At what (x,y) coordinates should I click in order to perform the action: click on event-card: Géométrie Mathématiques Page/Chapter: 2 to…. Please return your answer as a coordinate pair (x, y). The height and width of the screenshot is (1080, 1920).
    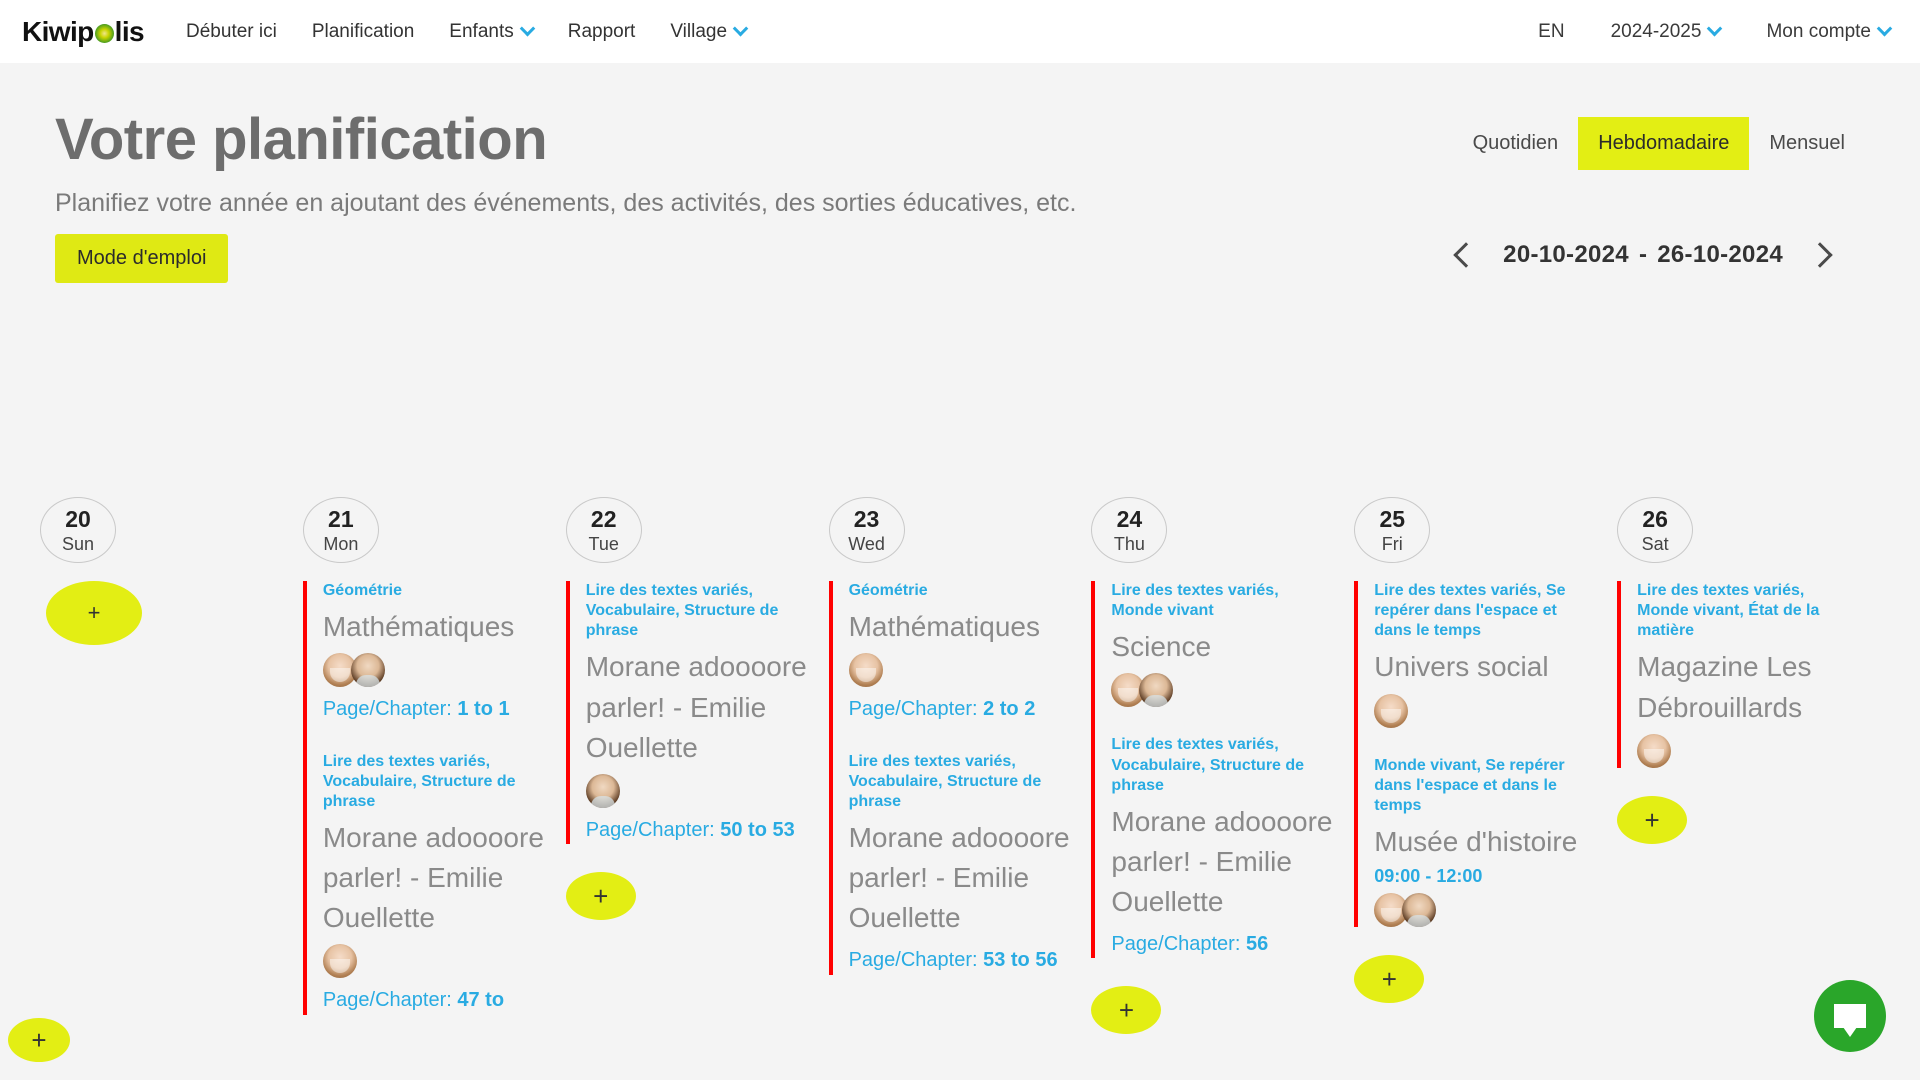
    Looking at the image, I should click on (960, 652).